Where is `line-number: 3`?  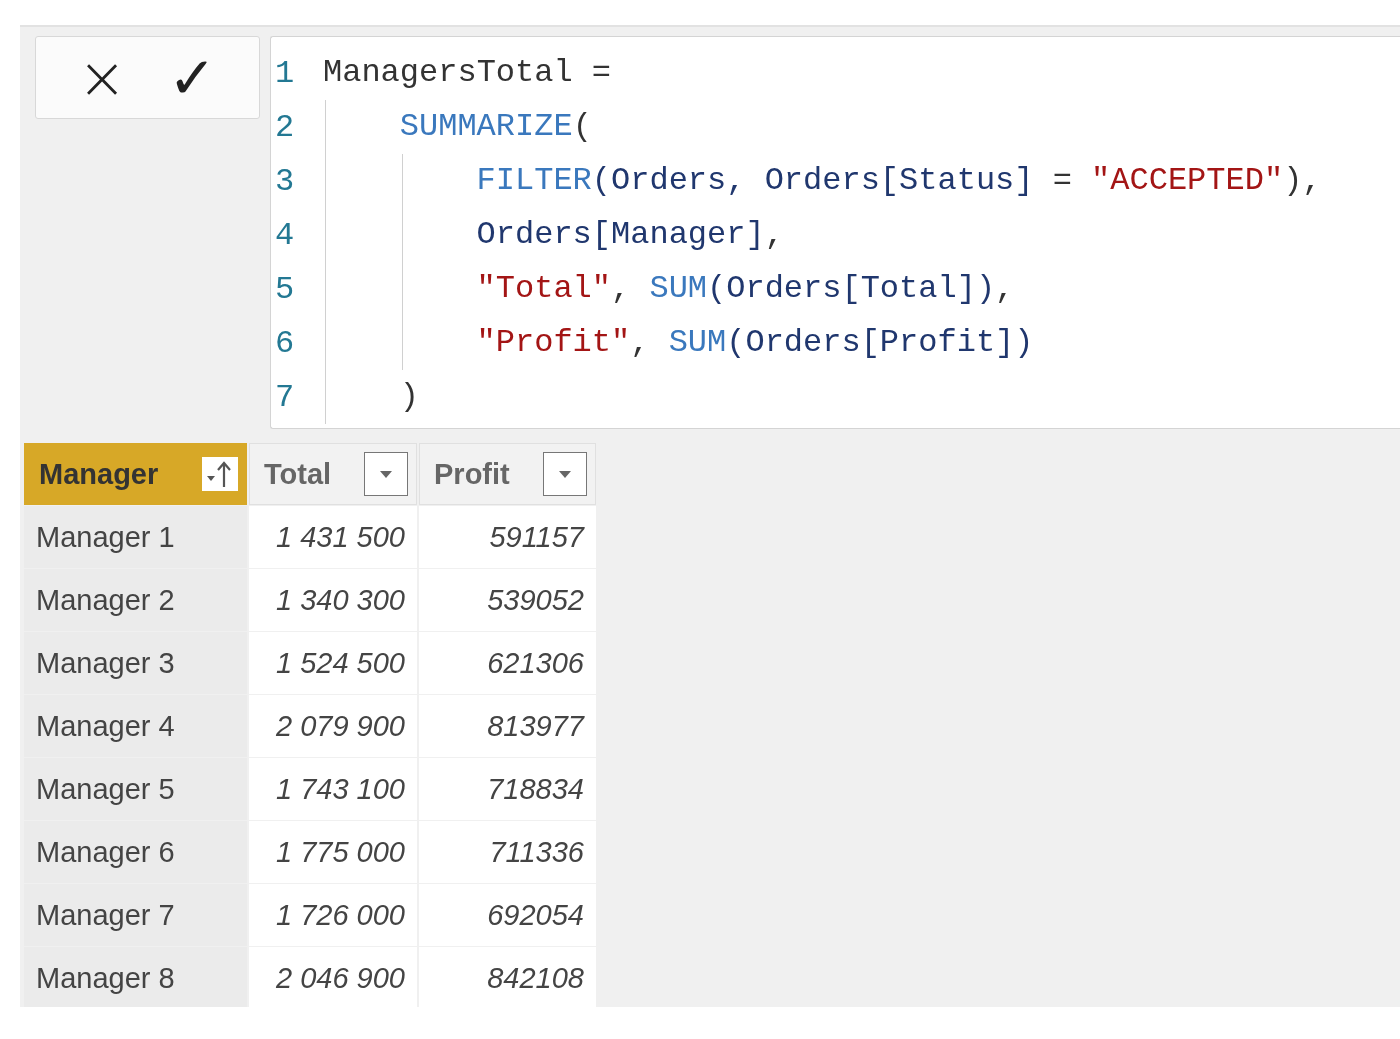 line-number: 3 is located at coordinates (285, 181).